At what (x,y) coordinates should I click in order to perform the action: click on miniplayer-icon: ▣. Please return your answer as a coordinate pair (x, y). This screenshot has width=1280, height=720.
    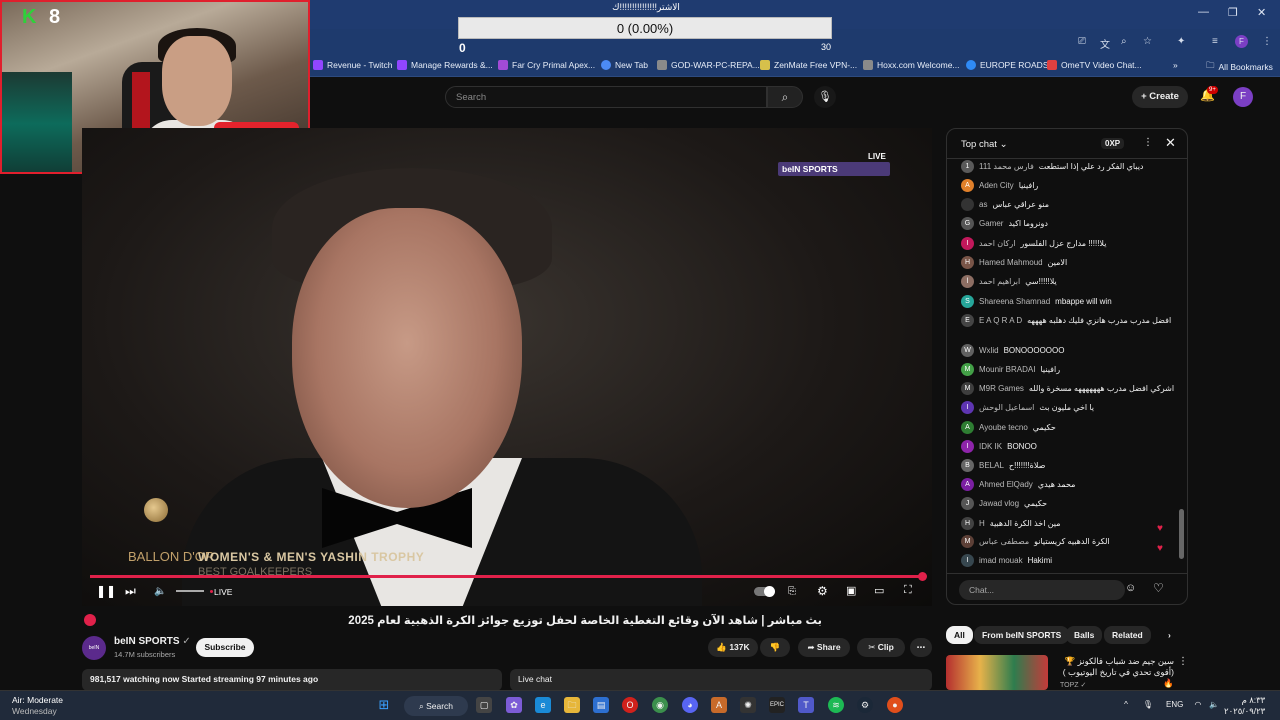
    Looking at the image, I should click on (851, 590).